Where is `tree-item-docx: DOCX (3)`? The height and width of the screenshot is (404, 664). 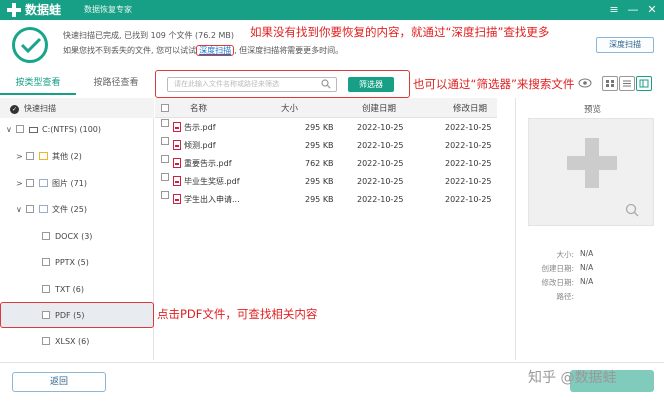 tree-item-docx: DOCX (3) is located at coordinates (67, 237).